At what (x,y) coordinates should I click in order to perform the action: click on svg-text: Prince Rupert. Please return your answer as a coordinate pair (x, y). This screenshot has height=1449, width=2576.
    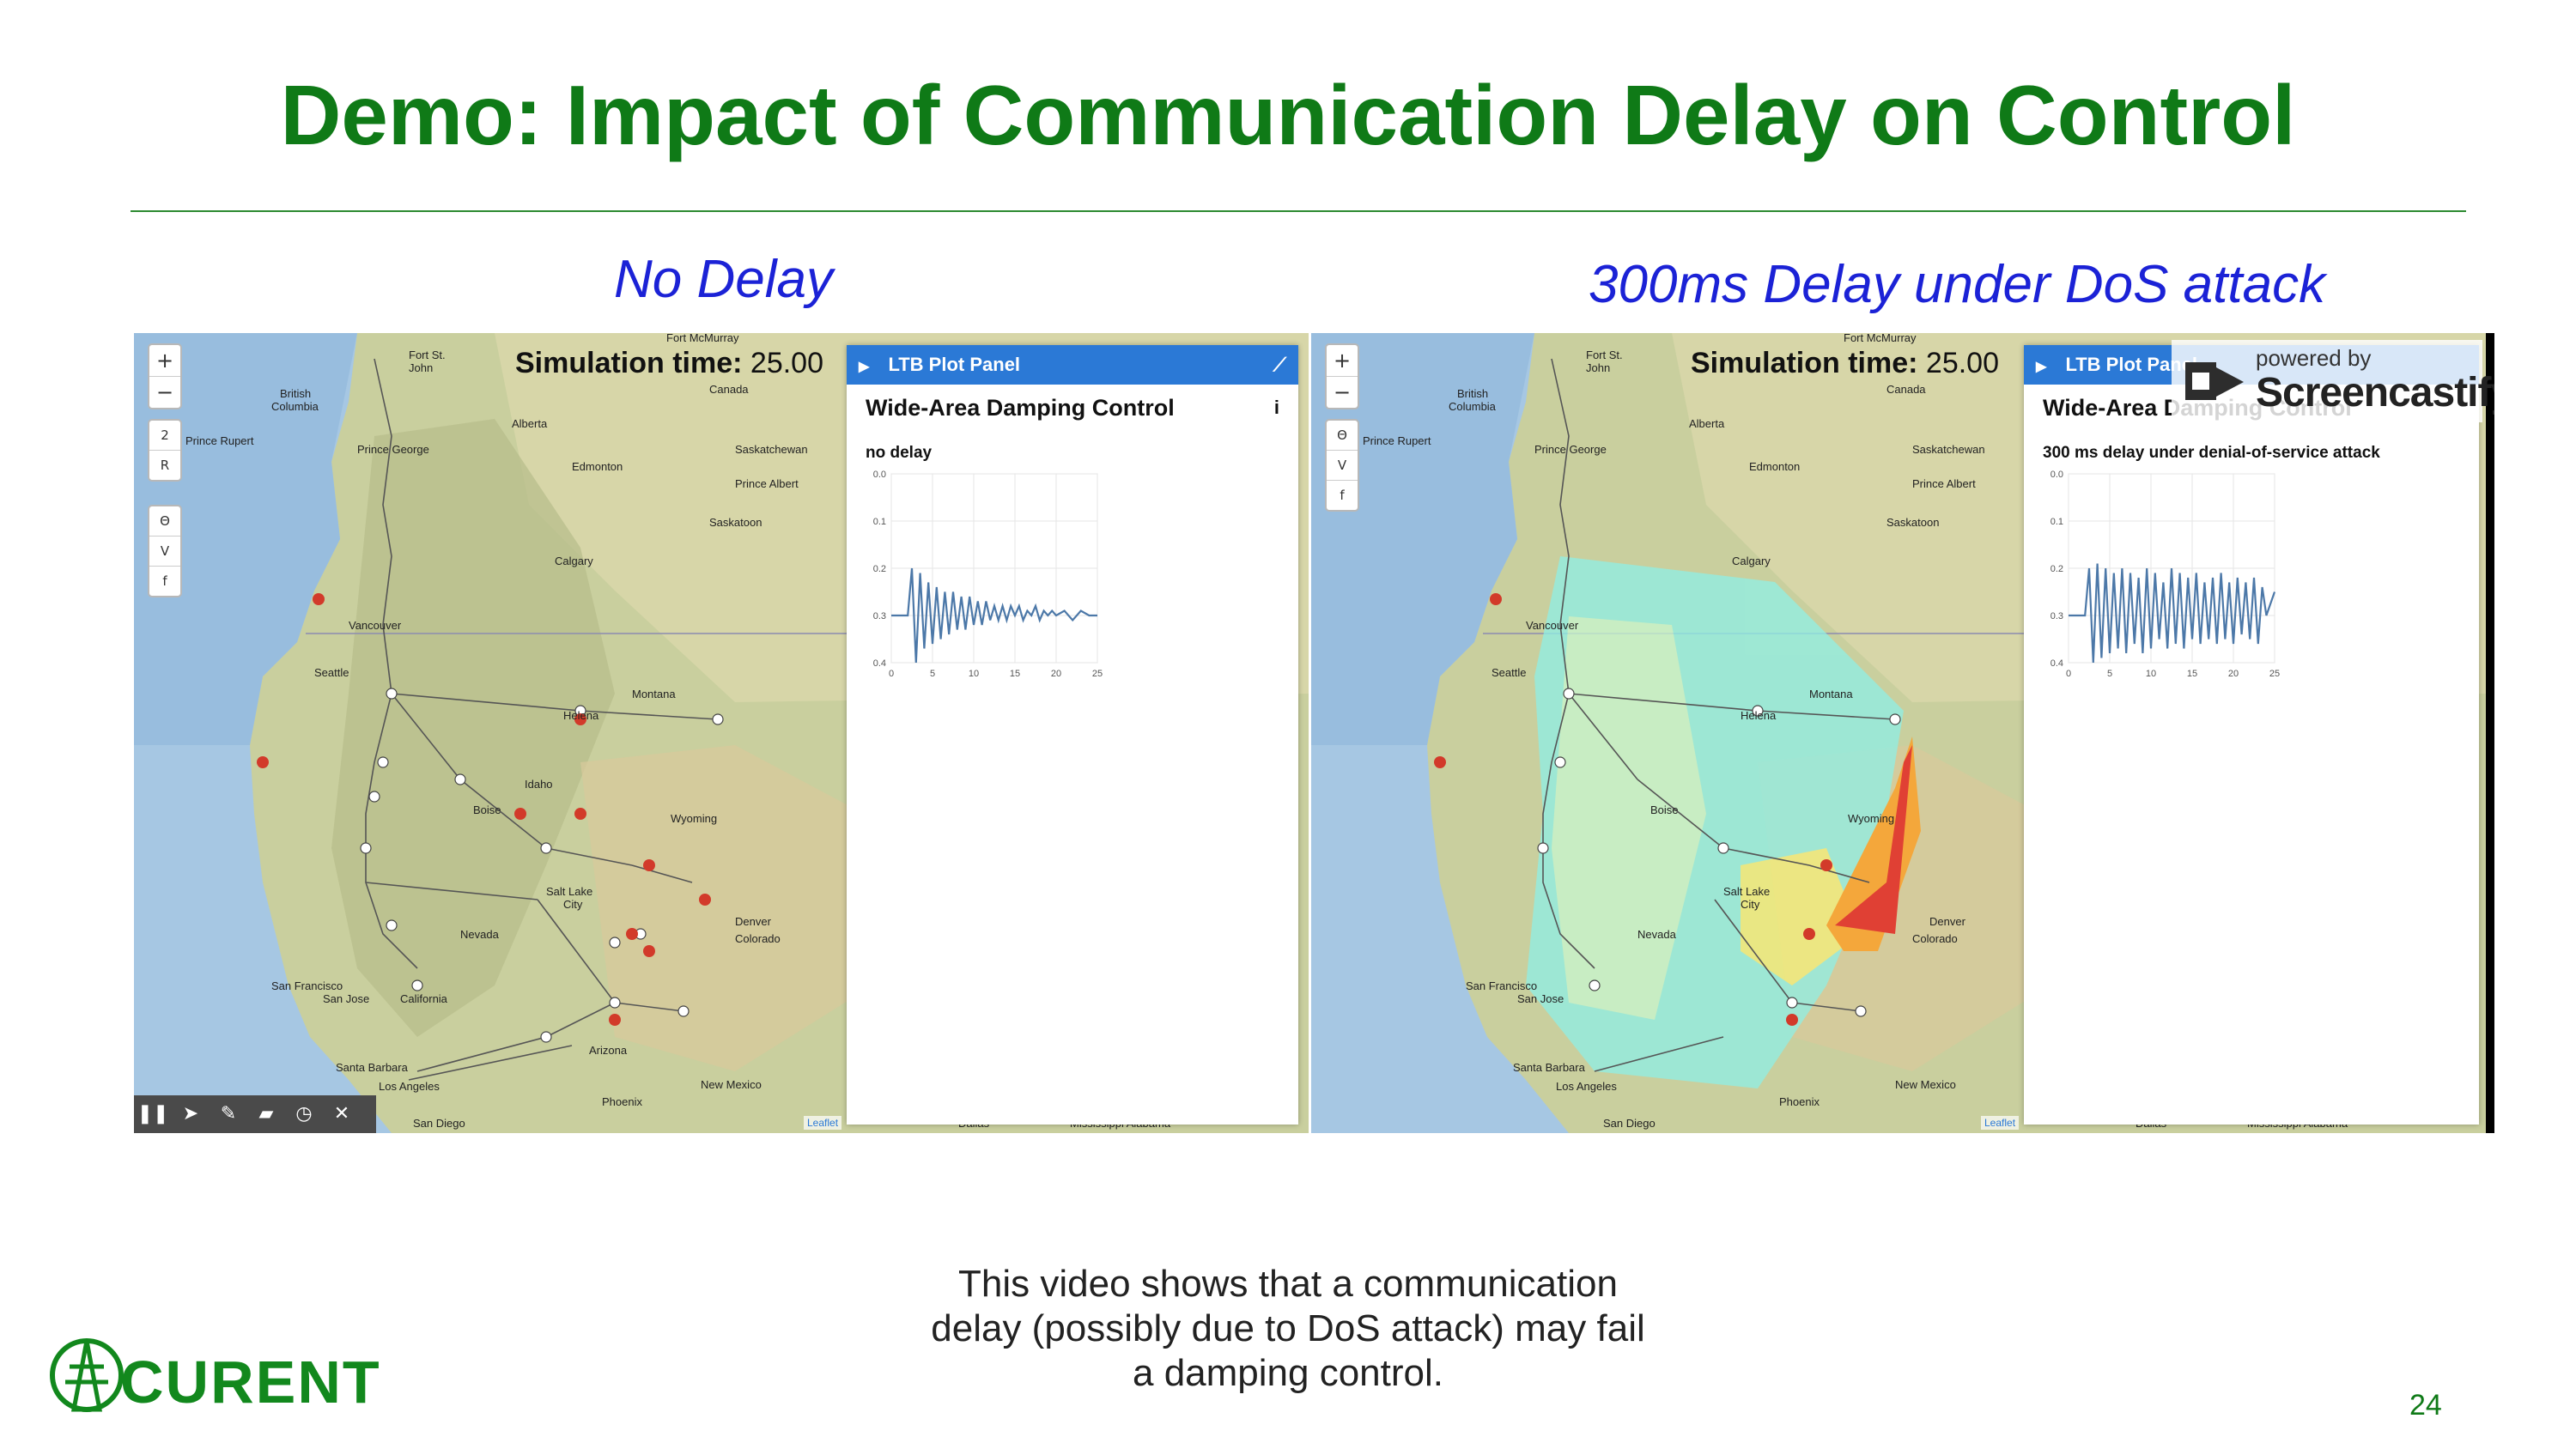
    Looking at the image, I should click on (1397, 441).